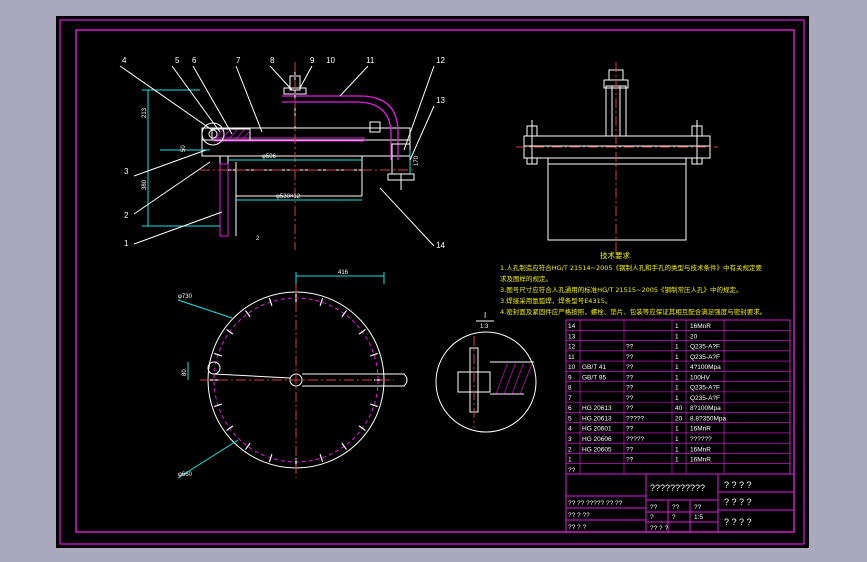 The image size is (867, 562). Describe the element at coordinates (701, 439) in the screenshot. I see `bom-cell-mat: ??????` at that location.